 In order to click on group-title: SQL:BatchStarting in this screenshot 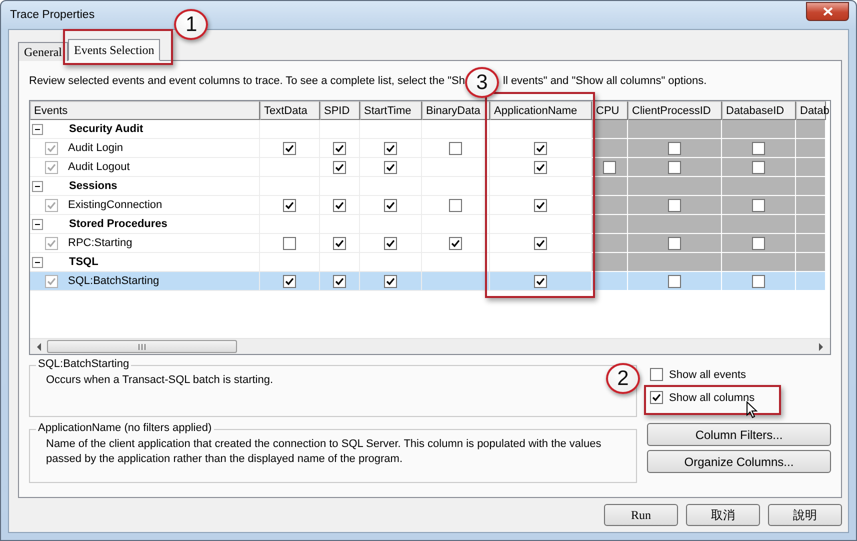, I will do `click(84, 364)`.